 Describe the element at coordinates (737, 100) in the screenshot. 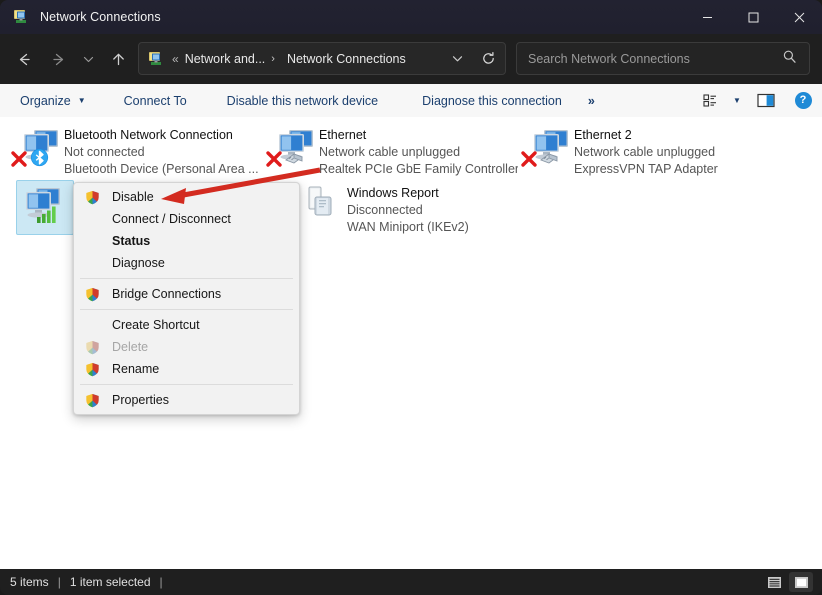

I see `change-view-dropdown-icon: ▼` at that location.